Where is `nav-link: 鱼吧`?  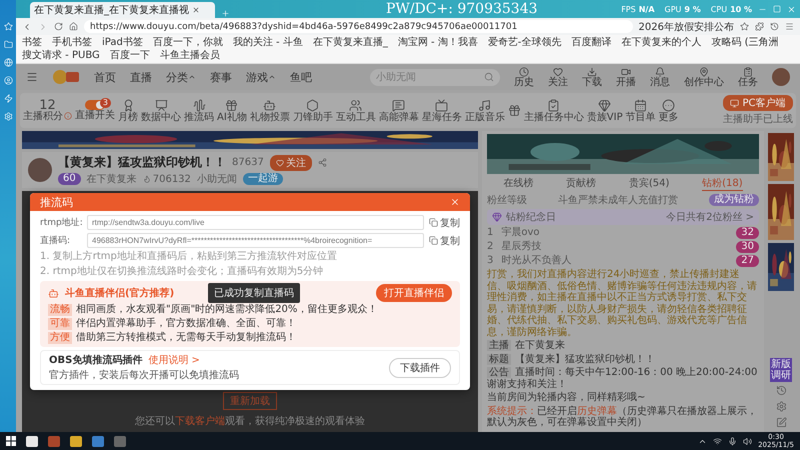
nav-link: 鱼吧 is located at coordinates (301, 77).